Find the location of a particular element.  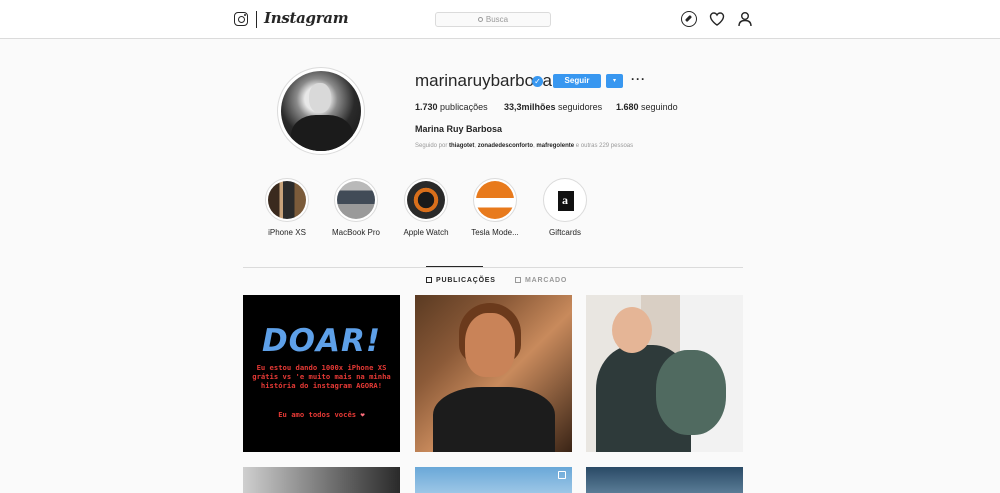

followers-count-value: 33,3milhões is located at coordinates (530, 107).